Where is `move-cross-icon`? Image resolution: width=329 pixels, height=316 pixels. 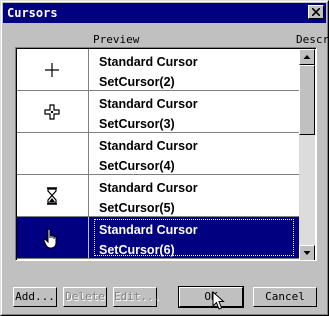
move-cross-icon is located at coordinates (52, 112).